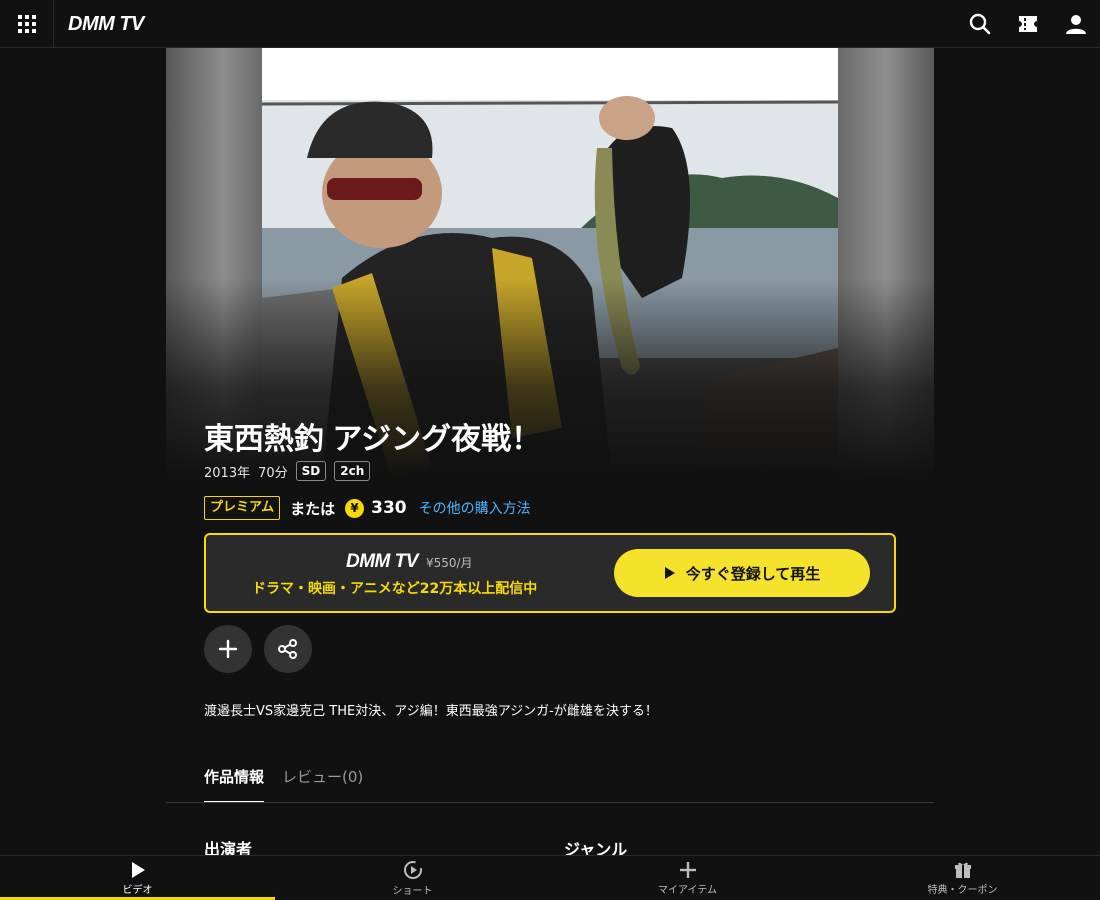  Describe the element at coordinates (412, 891) in the screenshot. I see `nav-label-short: ショート` at that location.